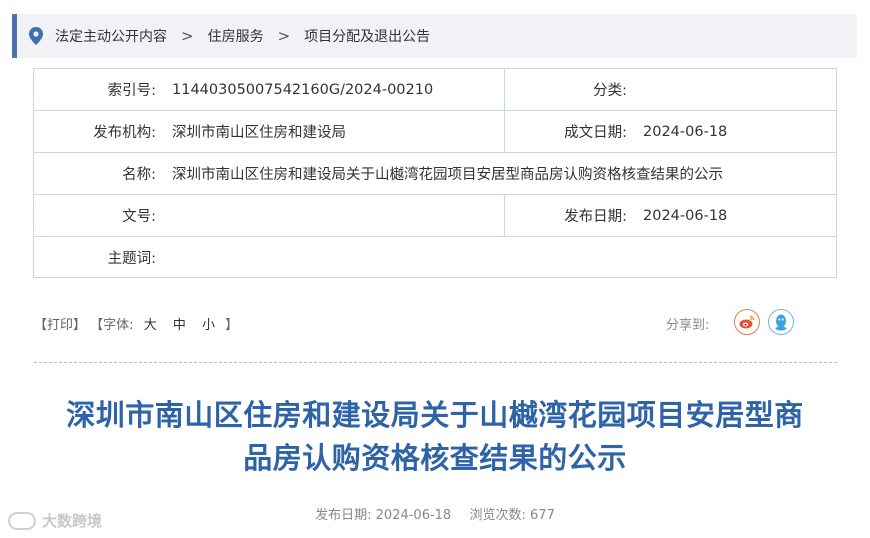  I want to click on article-title-line-1: 深圳市南山区住房和建设局关于山樾湾花园项目安居型商, so click(435, 415).